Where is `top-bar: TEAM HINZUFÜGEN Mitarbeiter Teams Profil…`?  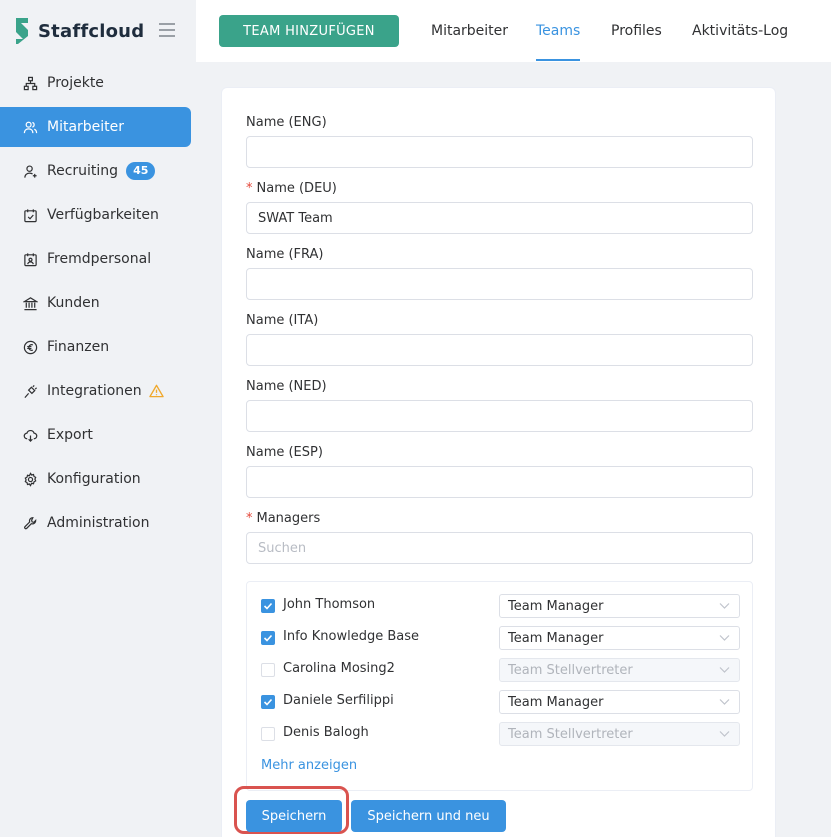 top-bar: TEAM HINZUFÜGEN Mitarbeiter Teams Profil… is located at coordinates (513, 31).